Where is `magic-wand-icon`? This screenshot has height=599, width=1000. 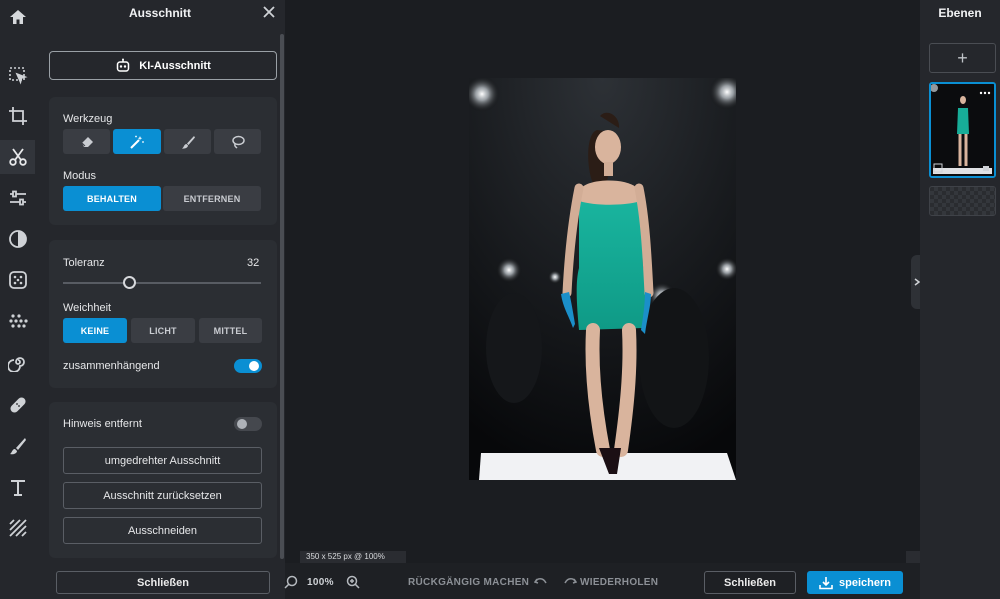 magic-wand-icon is located at coordinates (137, 142).